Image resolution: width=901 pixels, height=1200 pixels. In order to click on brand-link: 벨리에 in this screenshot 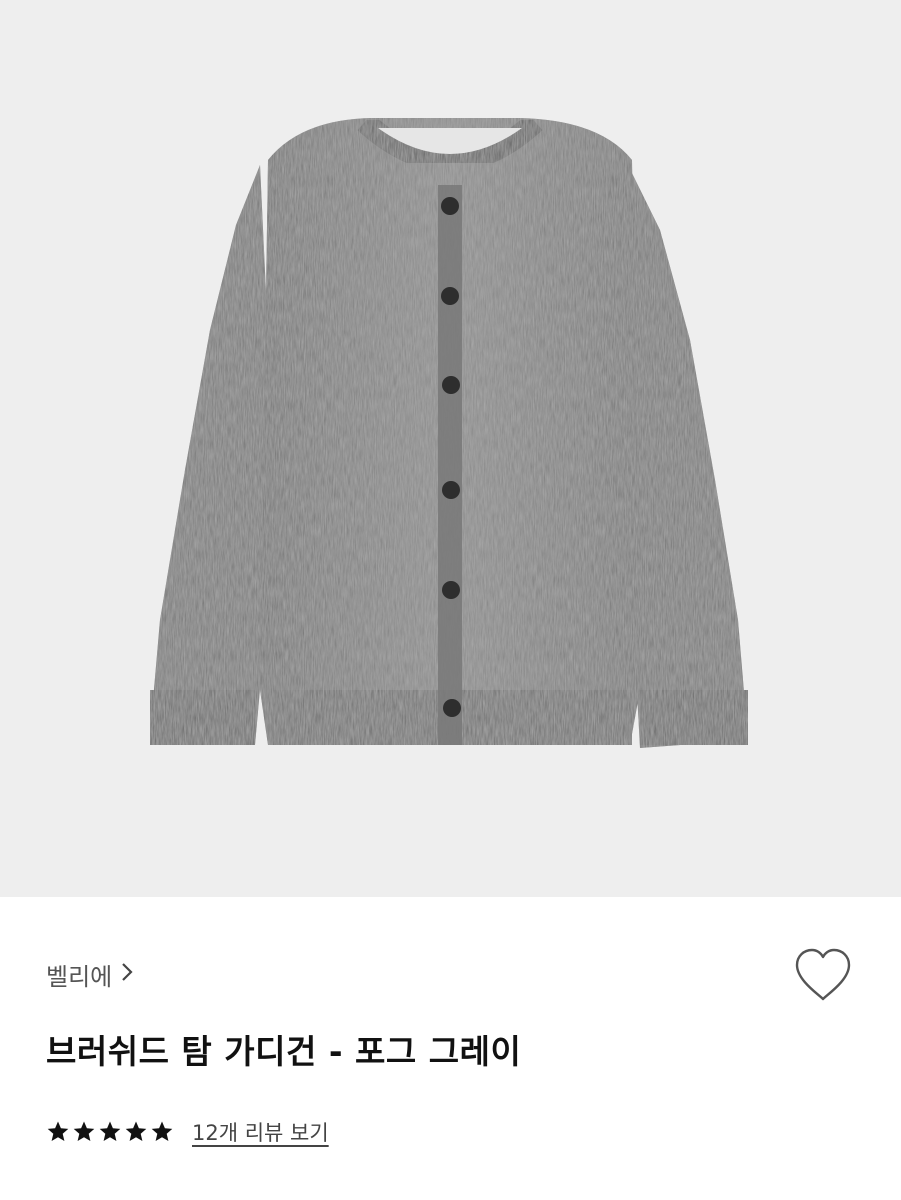, I will do `click(90, 974)`.